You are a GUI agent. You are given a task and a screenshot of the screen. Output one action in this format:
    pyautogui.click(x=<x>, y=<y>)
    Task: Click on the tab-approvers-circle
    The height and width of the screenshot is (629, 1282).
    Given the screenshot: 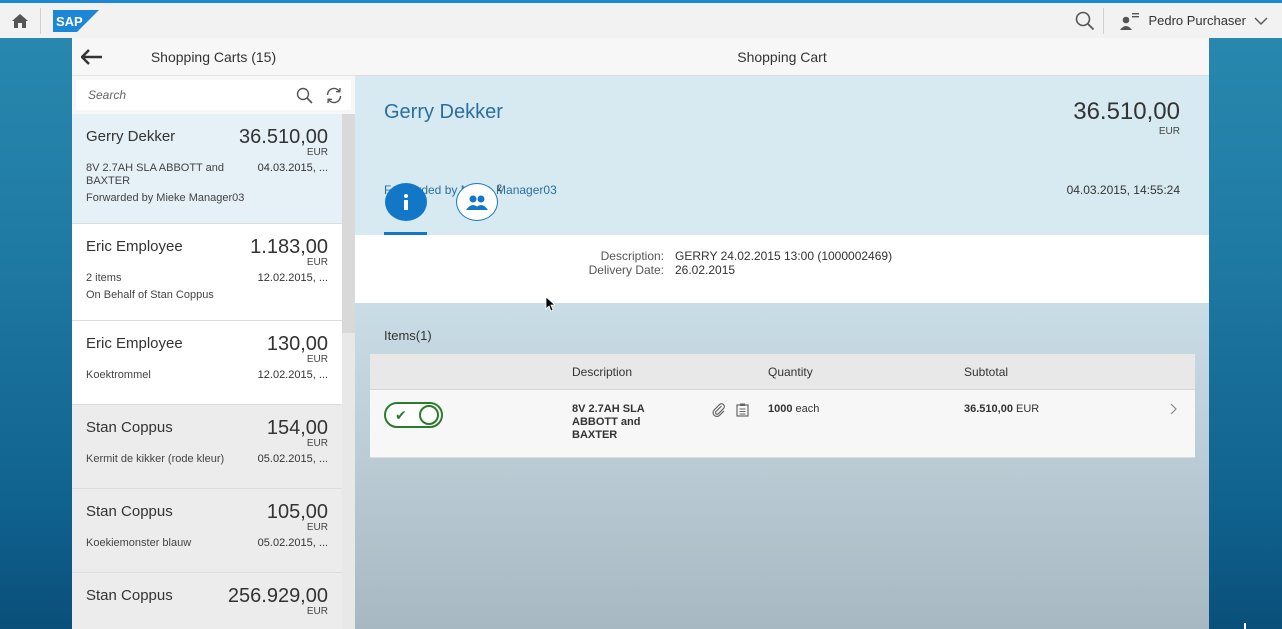 What is the action you would take?
    pyautogui.click(x=476, y=202)
    